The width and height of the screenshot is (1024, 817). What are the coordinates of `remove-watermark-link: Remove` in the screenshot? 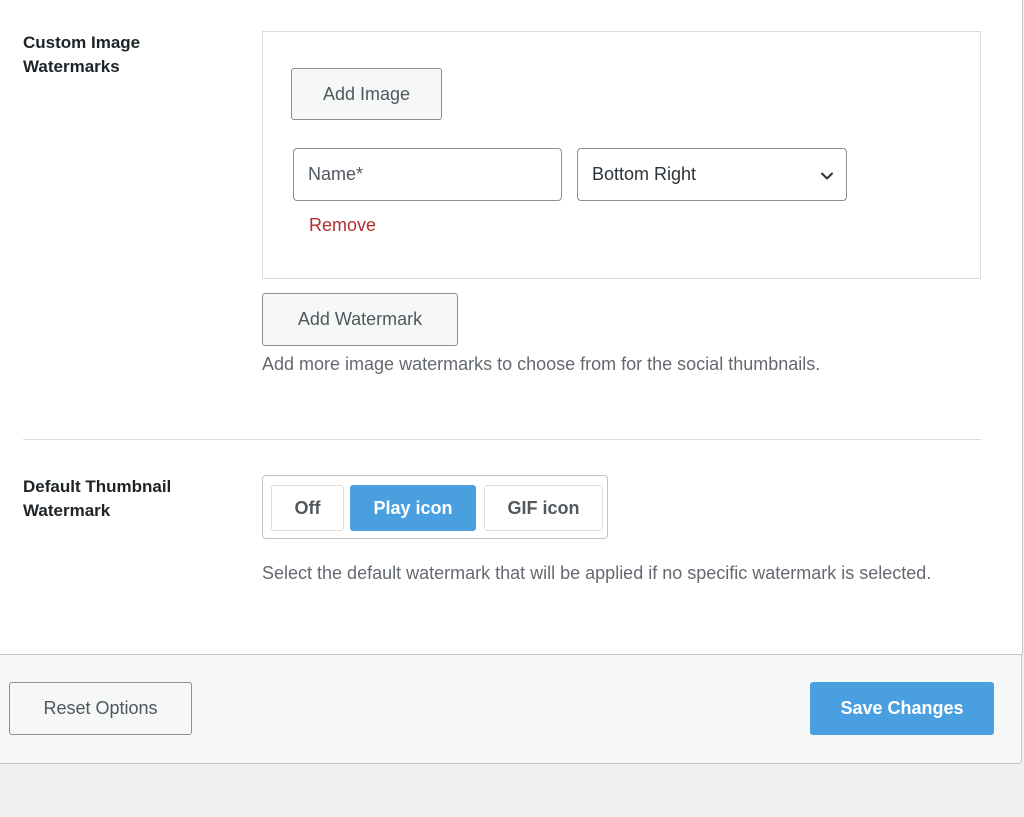 It's located at (342, 225).